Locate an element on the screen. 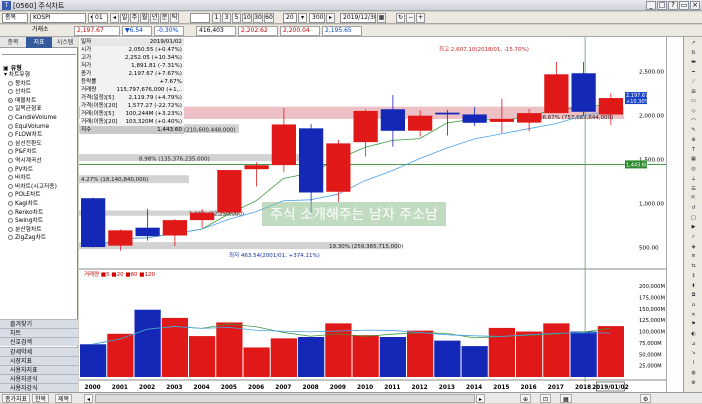 The height and width of the screenshot is (404, 702). chart-type-item: Kagi차트 is located at coordinates (39, 204).